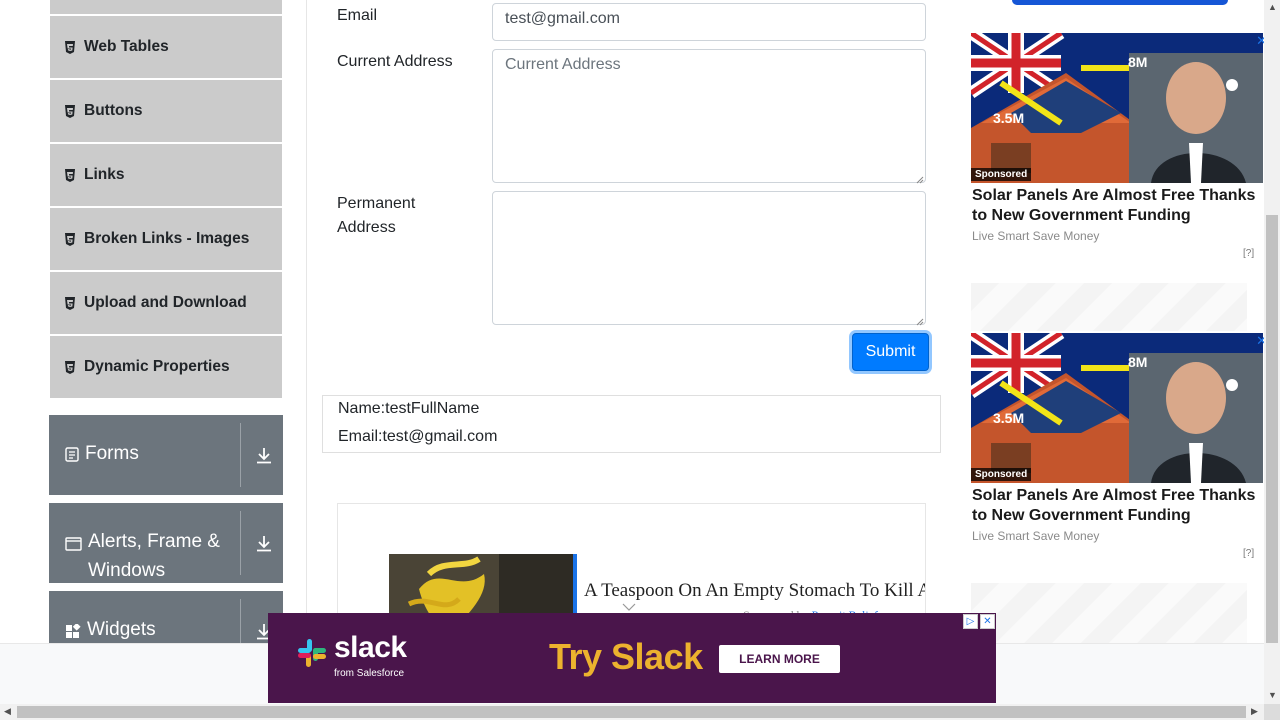  I want to click on group-label: Widgets, so click(121, 629).